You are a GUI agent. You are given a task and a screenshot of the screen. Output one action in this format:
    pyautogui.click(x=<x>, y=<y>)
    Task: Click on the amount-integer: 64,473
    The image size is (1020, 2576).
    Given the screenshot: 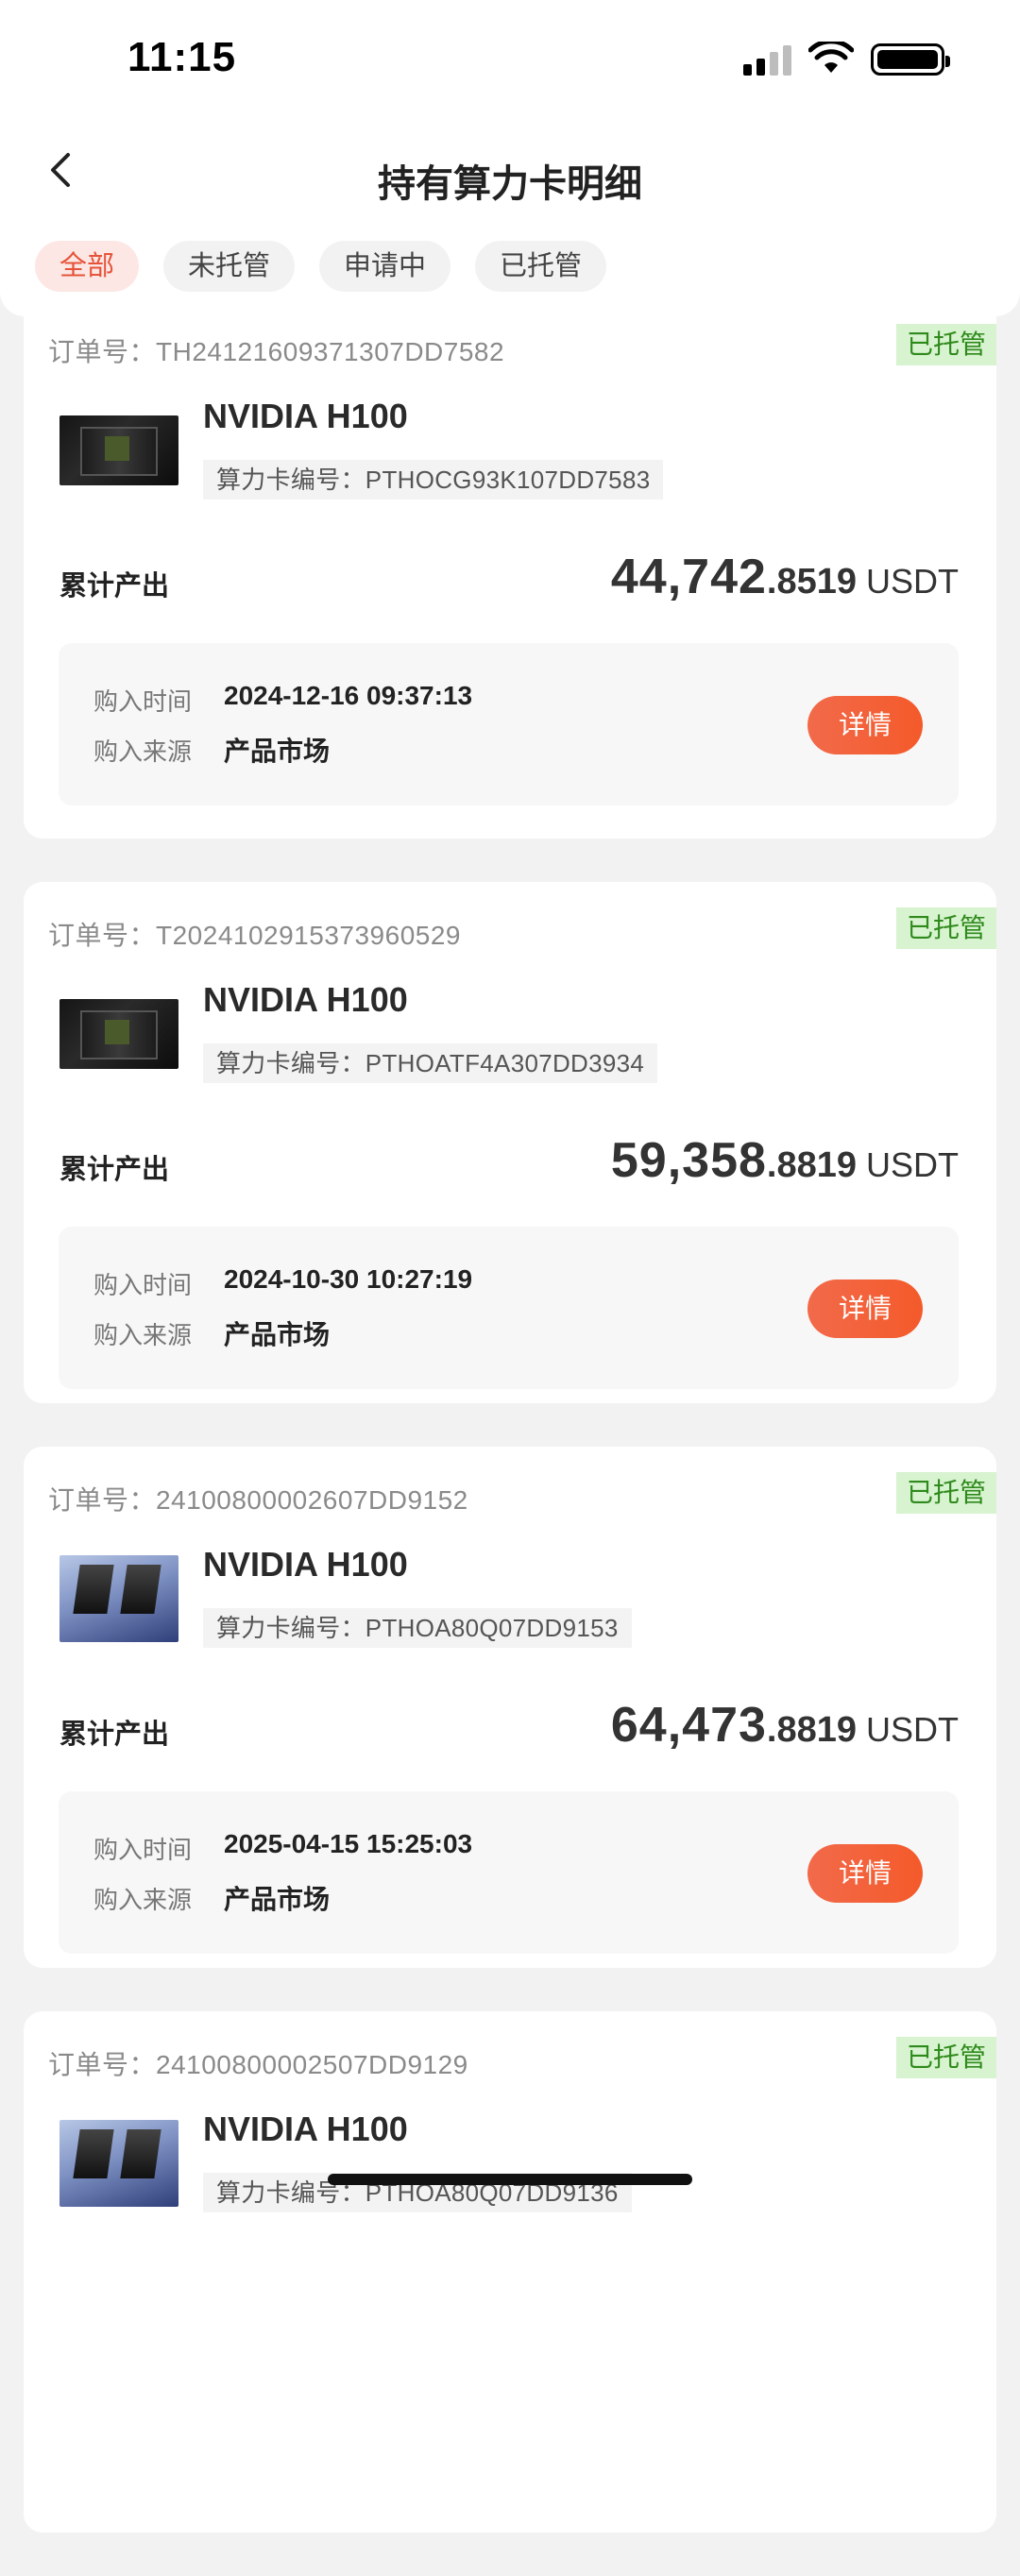 What is the action you would take?
    pyautogui.click(x=688, y=1725)
    